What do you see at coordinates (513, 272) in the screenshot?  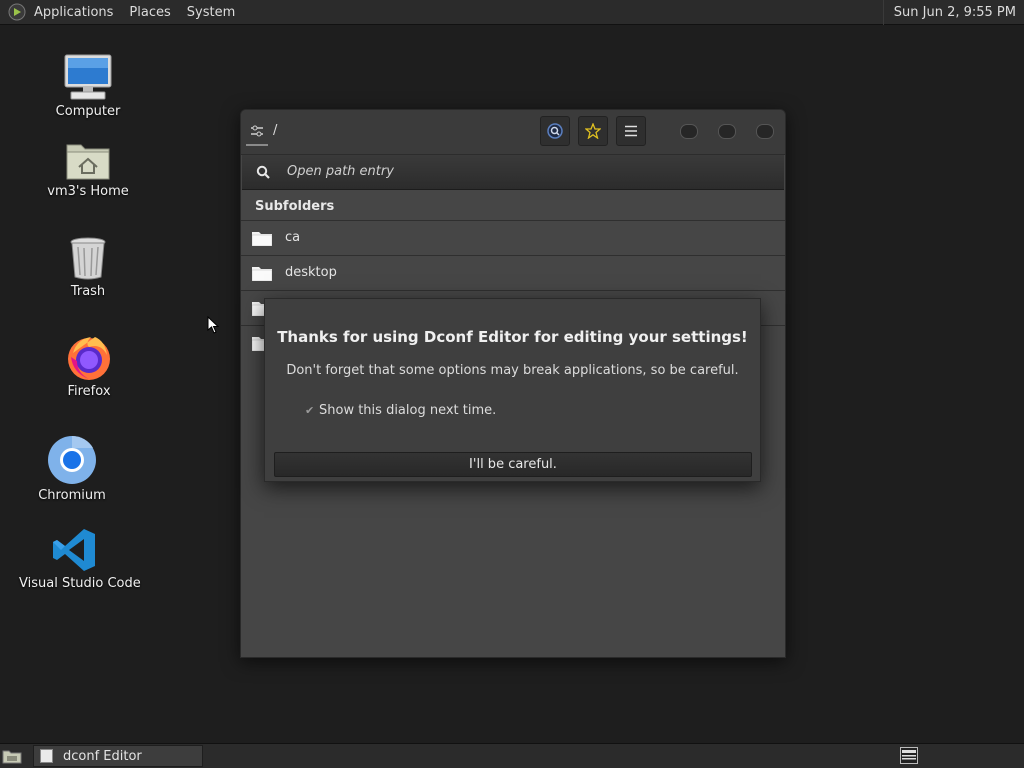 I see `folder-row-desktop: desktop` at bounding box center [513, 272].